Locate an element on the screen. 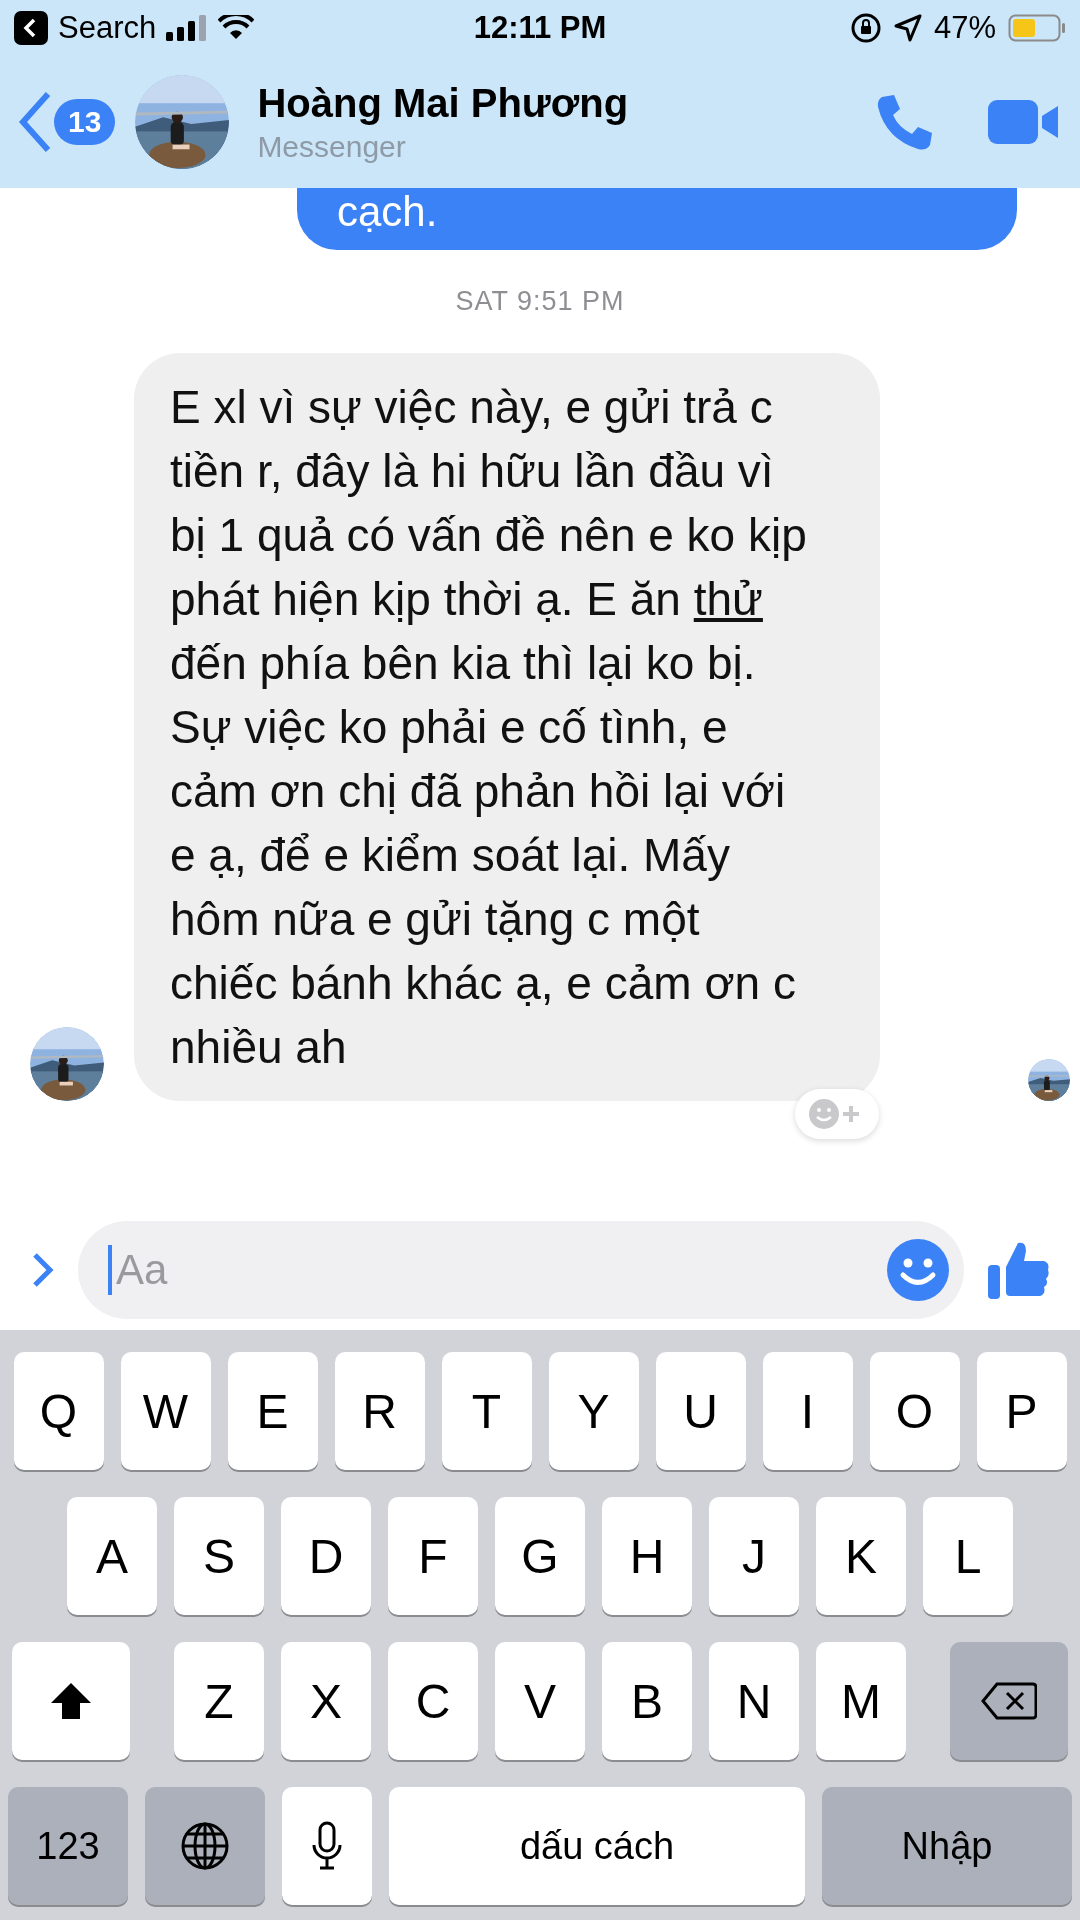 Image resolution: width=1080 pixels, height=1920 pixels. contact-subtitle: Messenger is located at coordinates (332, 146).